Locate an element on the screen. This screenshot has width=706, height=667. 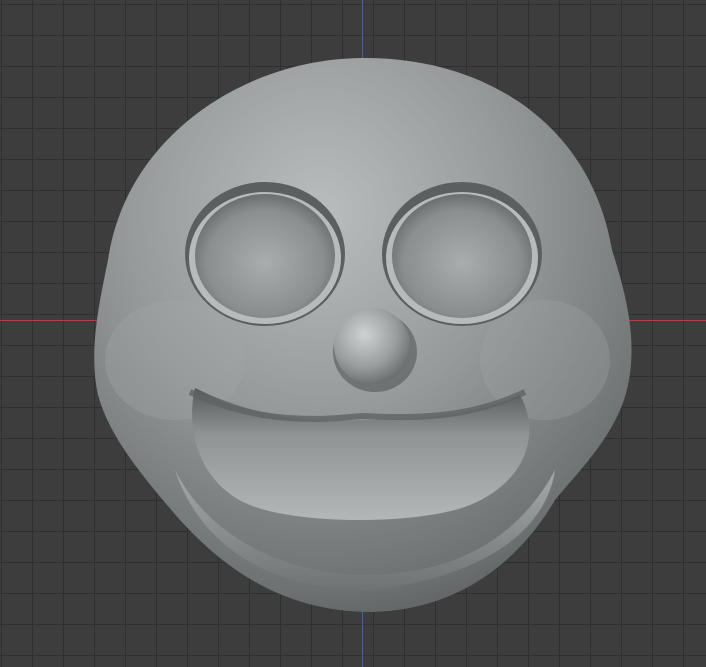
left-eye-socket is located at coordinates (265, 256).